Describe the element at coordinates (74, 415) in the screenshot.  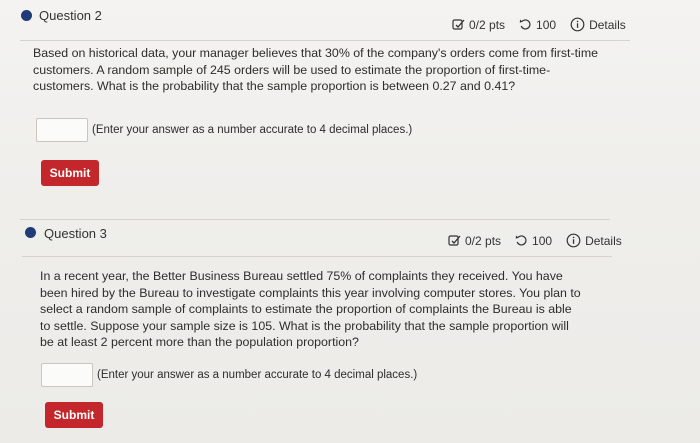
I see `question-3-submit-button: Submit` at that location.